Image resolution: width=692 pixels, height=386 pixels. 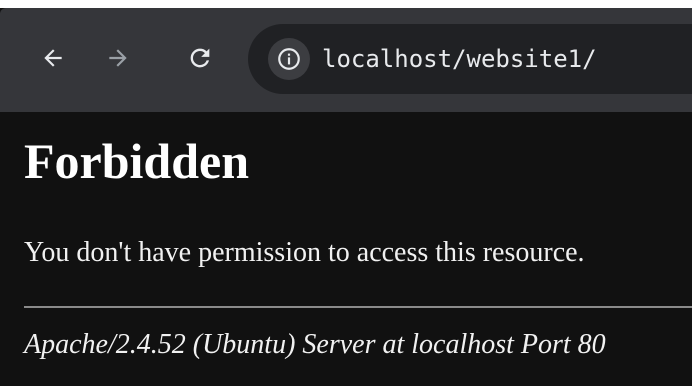 I want to click on back-button, so click(x=53, y=58).